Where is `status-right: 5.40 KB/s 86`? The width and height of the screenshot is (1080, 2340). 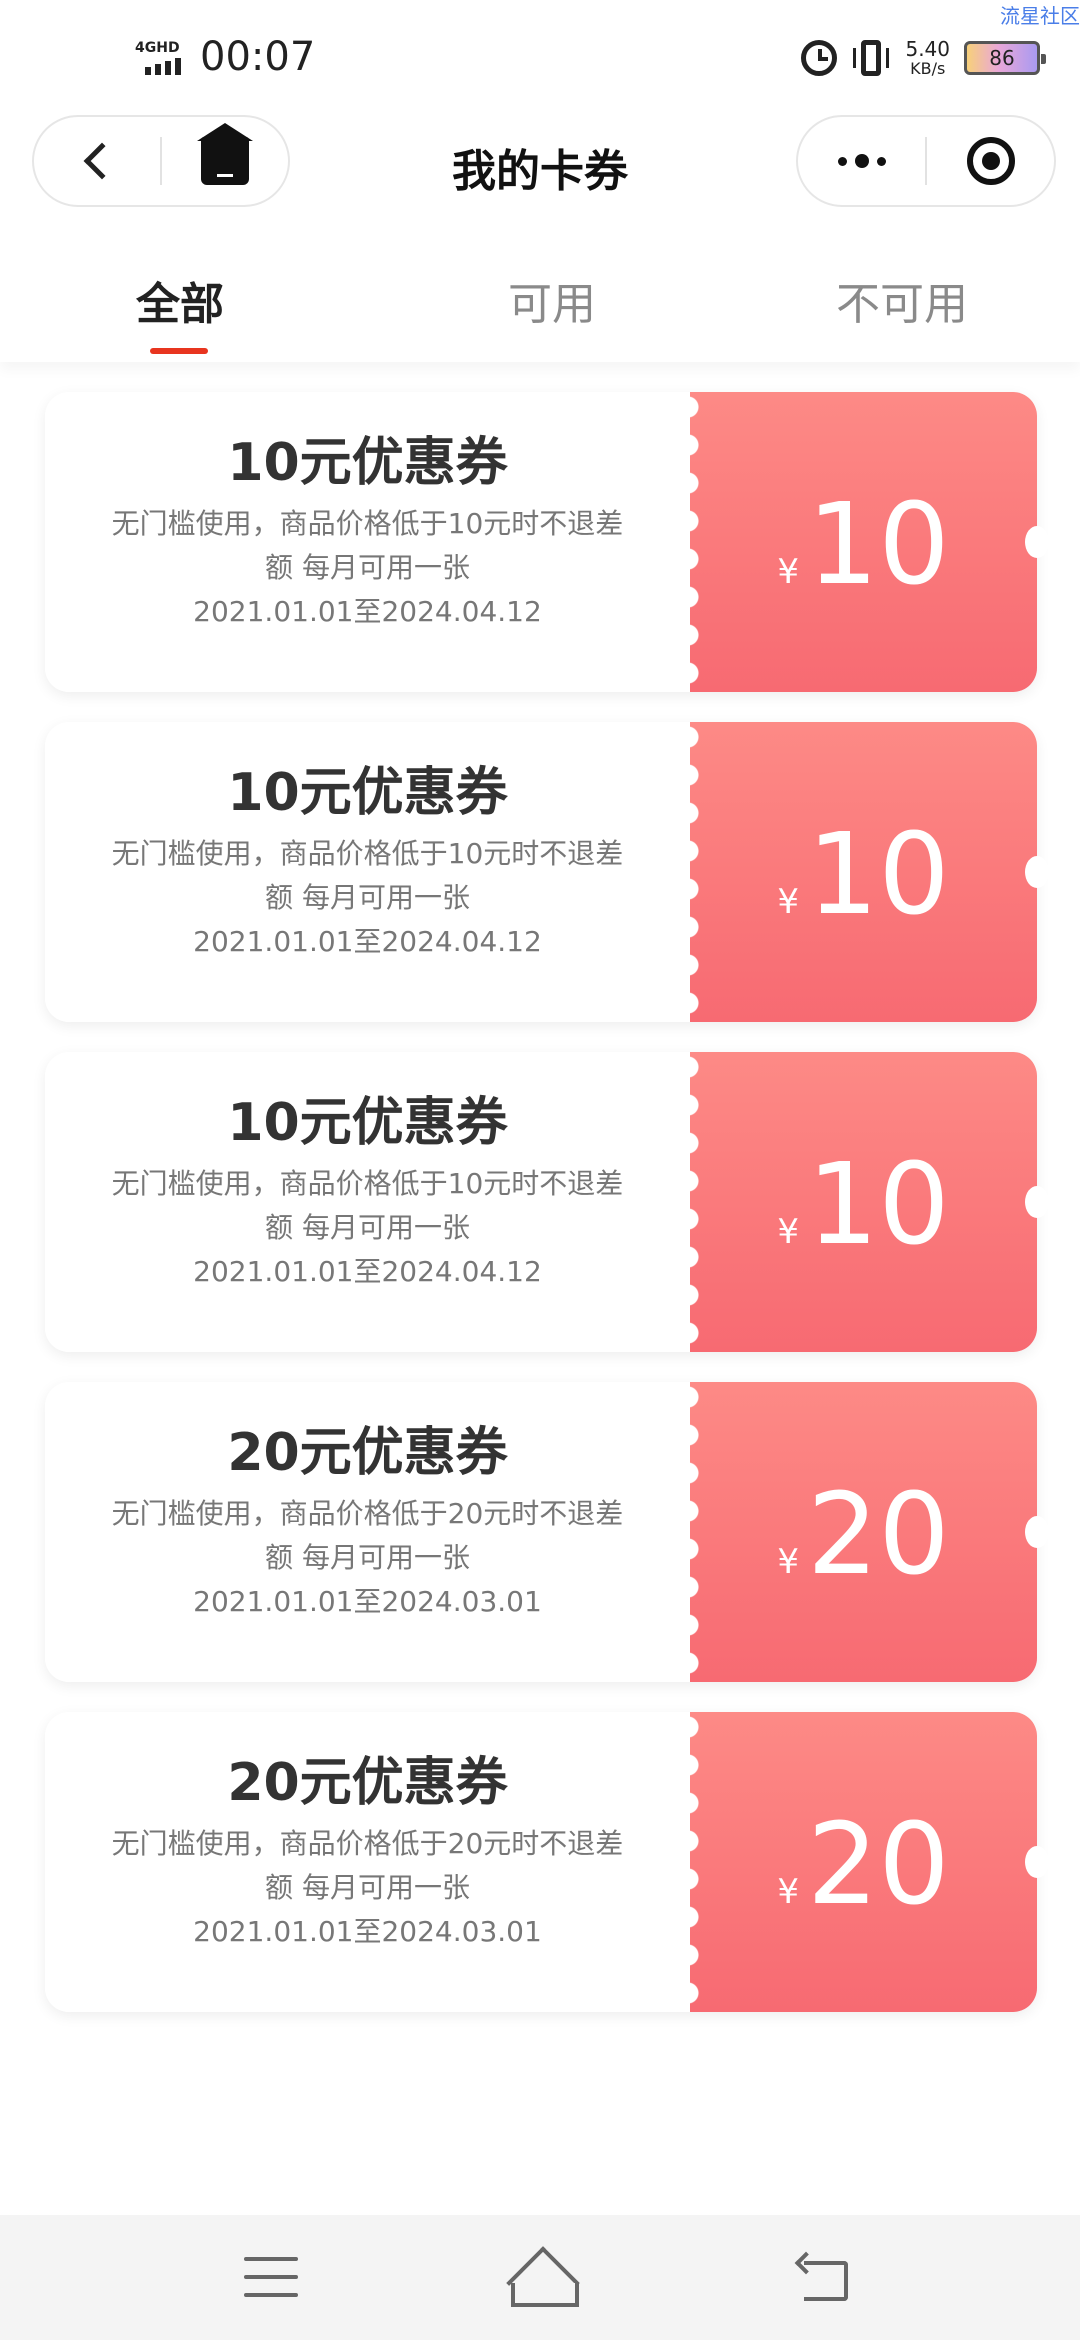
status-right: 5.40 KB/s 86 is located at coordinates (923, 58).